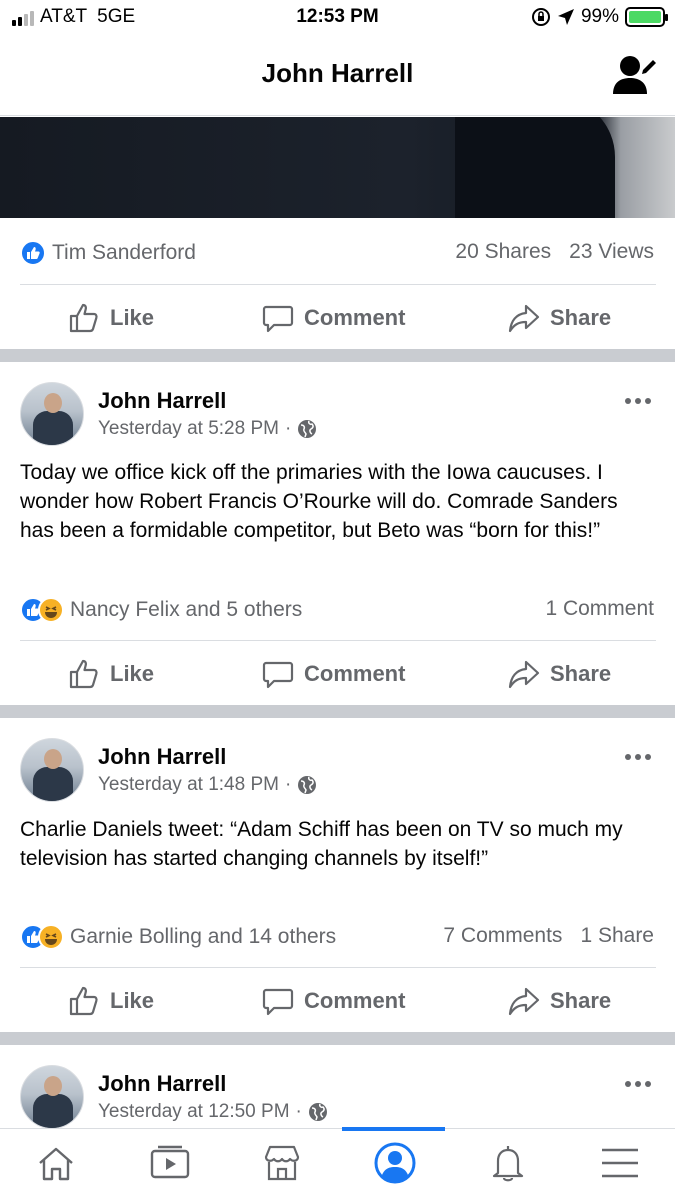 The image size is (675, 1200). I want to click on engagement-counts: 7 Comments 1 Share, so click(548, 936).